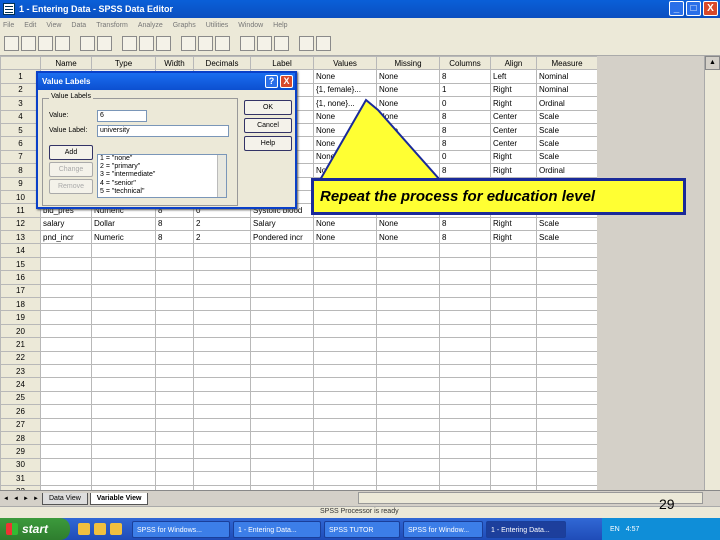  What do you see at coordinates (35, 529) in the screenshot?
I see `start-button: start` at bounding box center [35, 529].